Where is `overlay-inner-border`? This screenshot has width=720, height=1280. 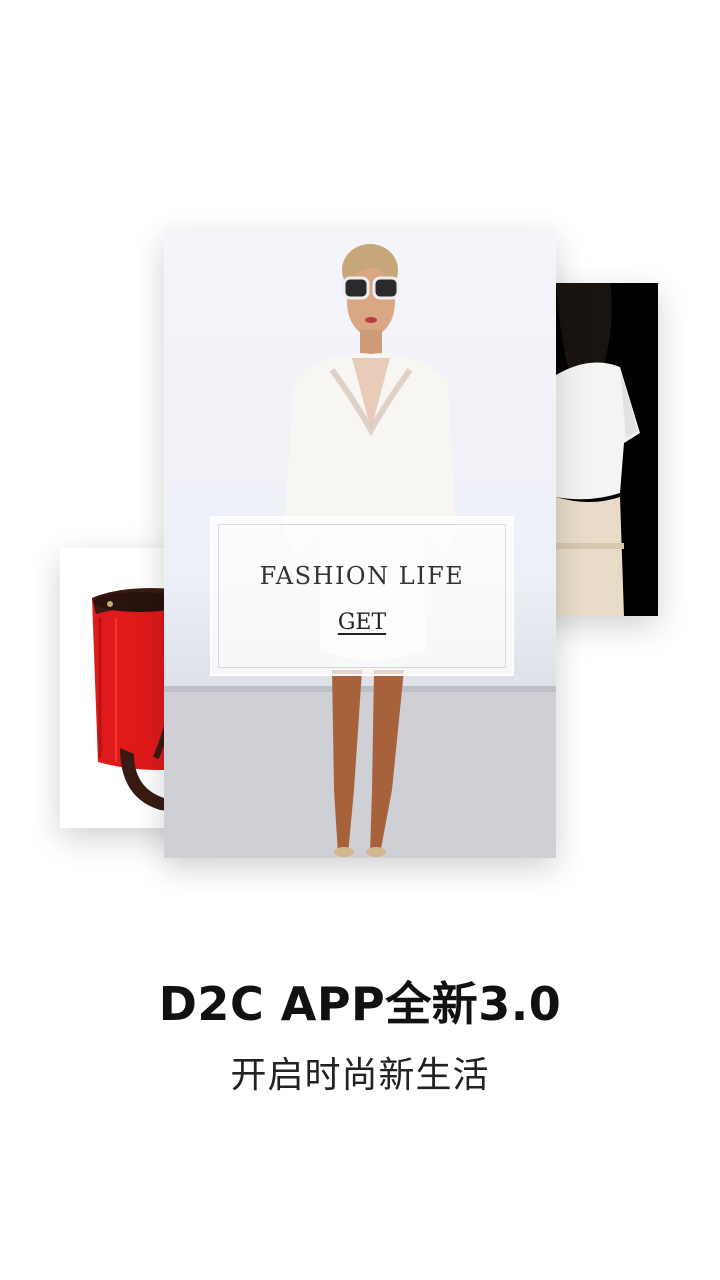 overlay-inner-border is located at coordinates (362, 596).